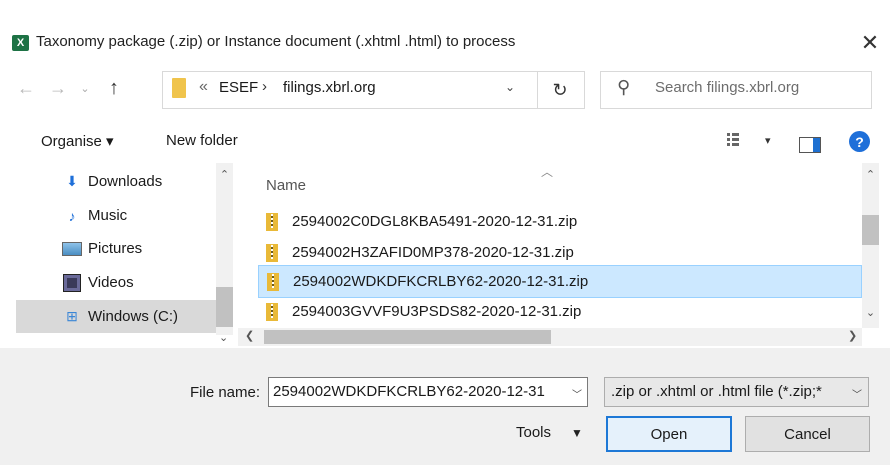  What do you see at coordinates (560, 90) in the screenshot?
I see `refresh-button: ↻` at bounding box center [560, 90].